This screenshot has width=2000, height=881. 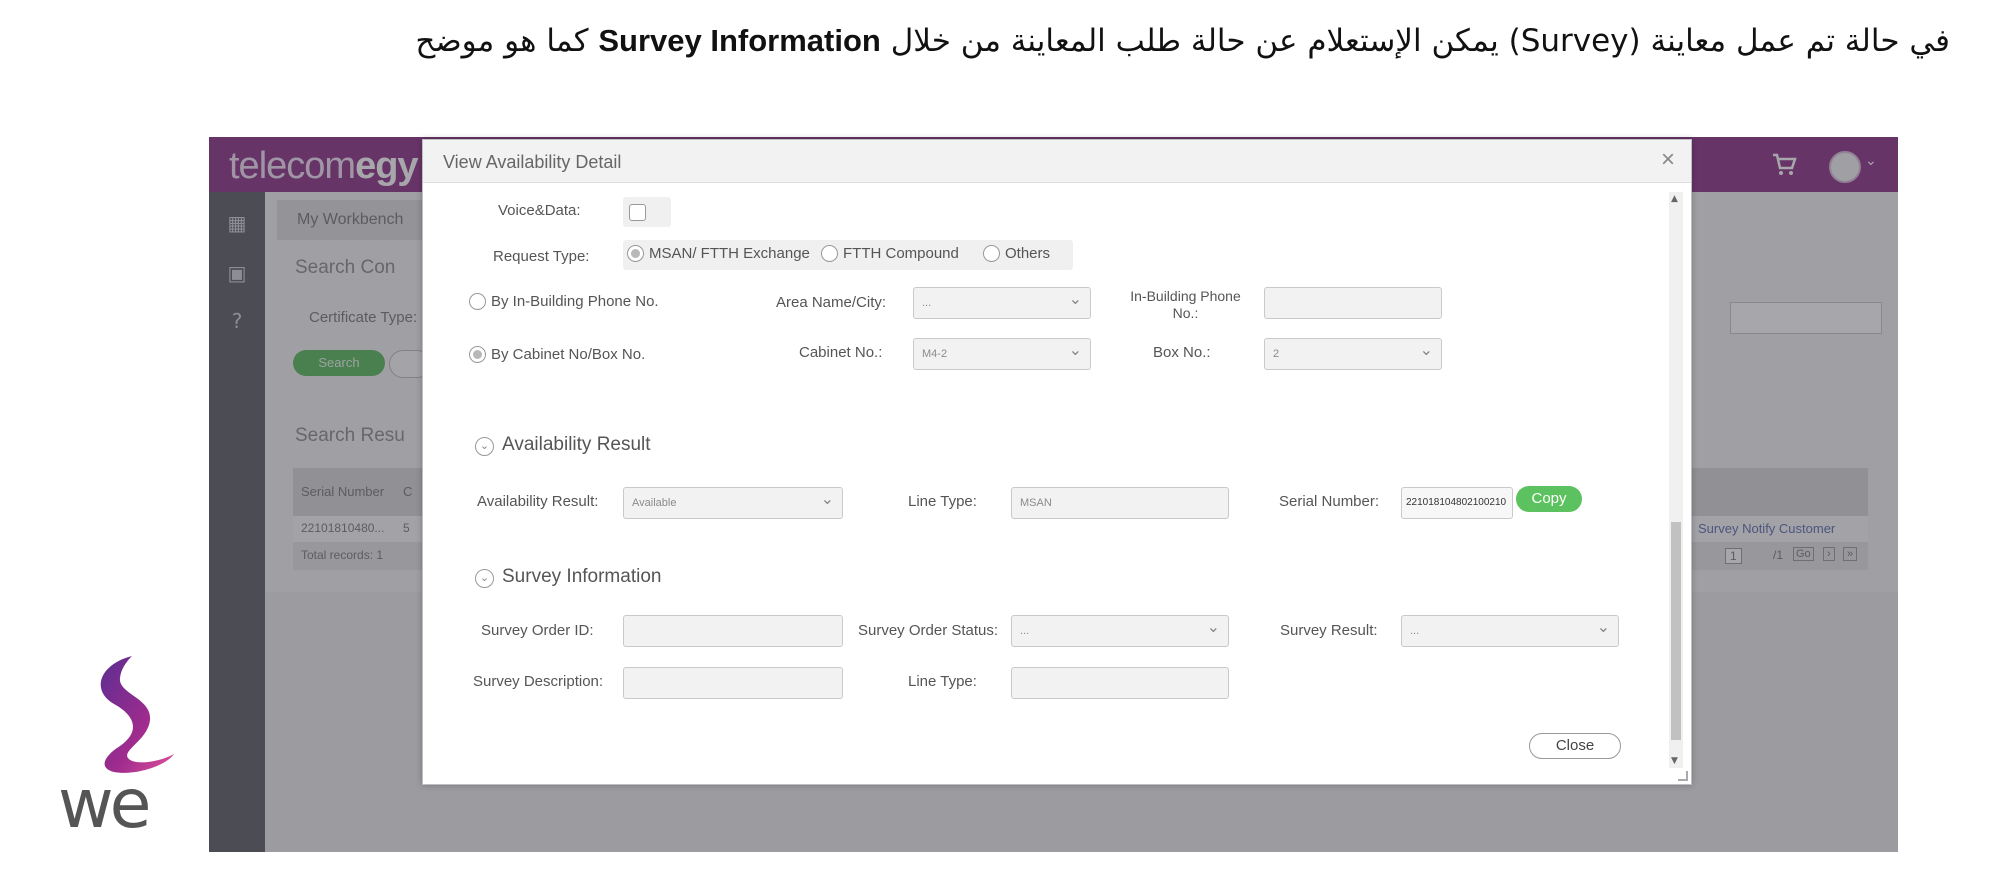 I want to click on survey-order-status-label: Survey Order Status:, so click(x=928, y=630).